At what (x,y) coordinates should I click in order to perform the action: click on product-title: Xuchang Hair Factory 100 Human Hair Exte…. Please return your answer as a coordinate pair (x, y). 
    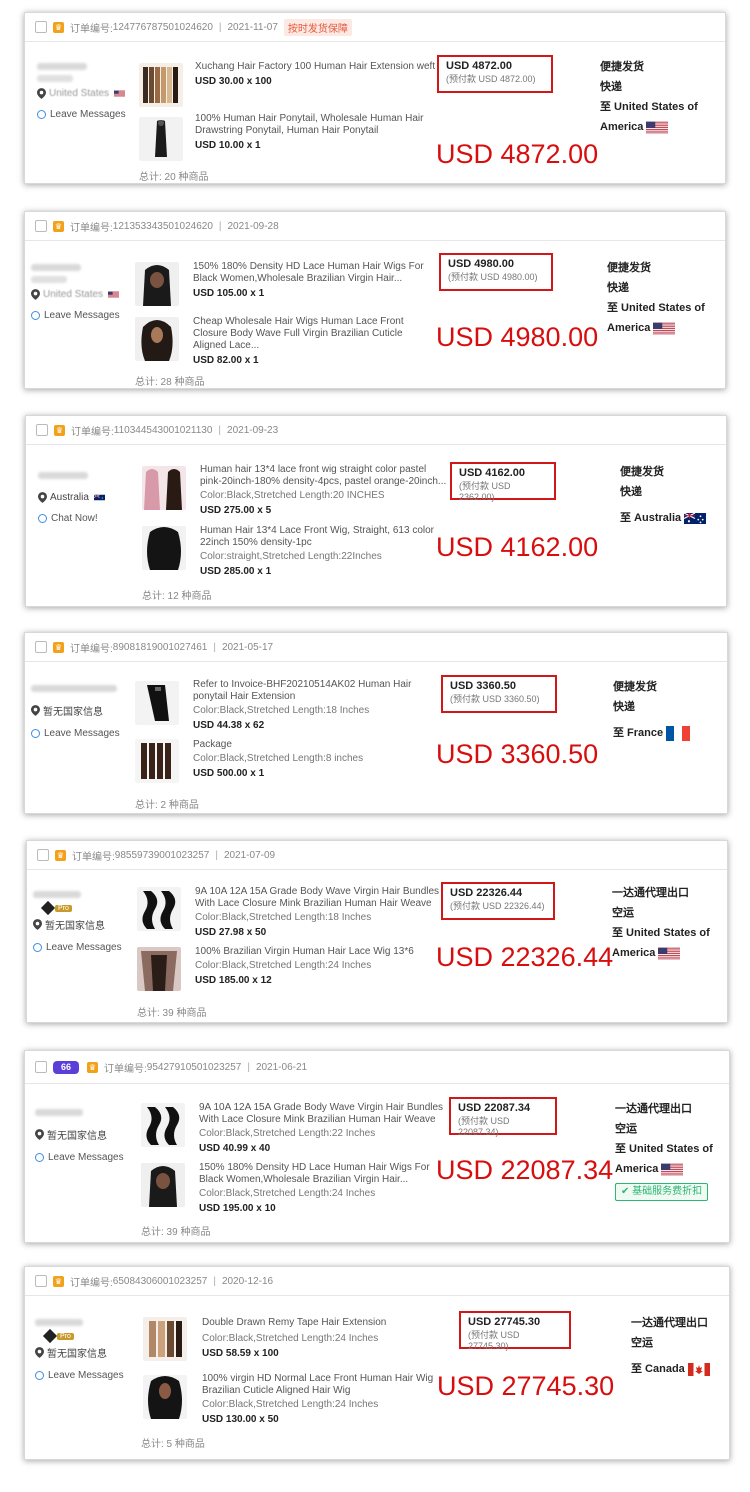
    Looking at the image, I should click on (317, 67).